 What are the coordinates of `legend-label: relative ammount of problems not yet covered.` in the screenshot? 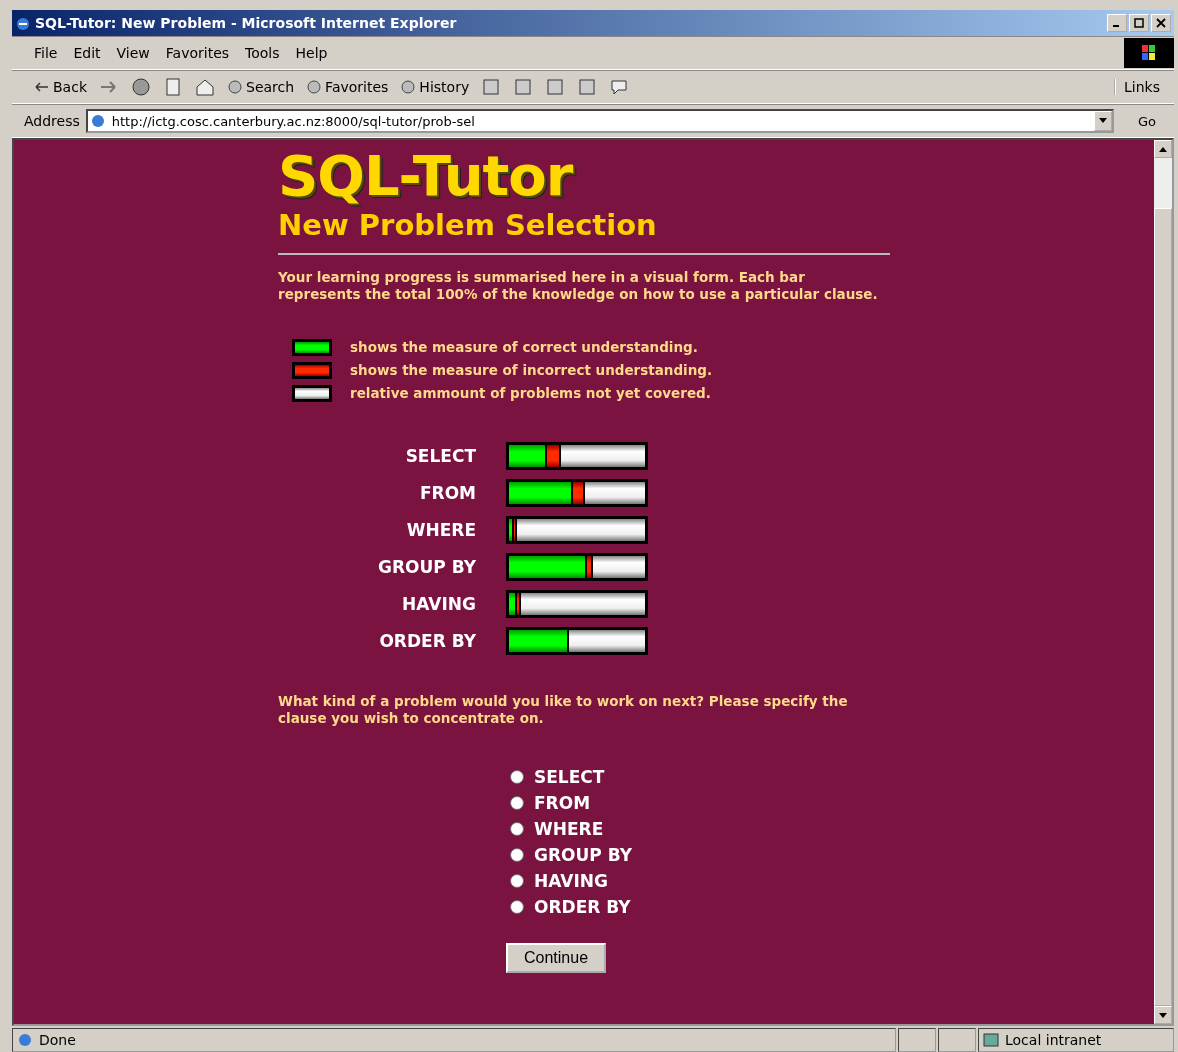 It's located at (530, 393).